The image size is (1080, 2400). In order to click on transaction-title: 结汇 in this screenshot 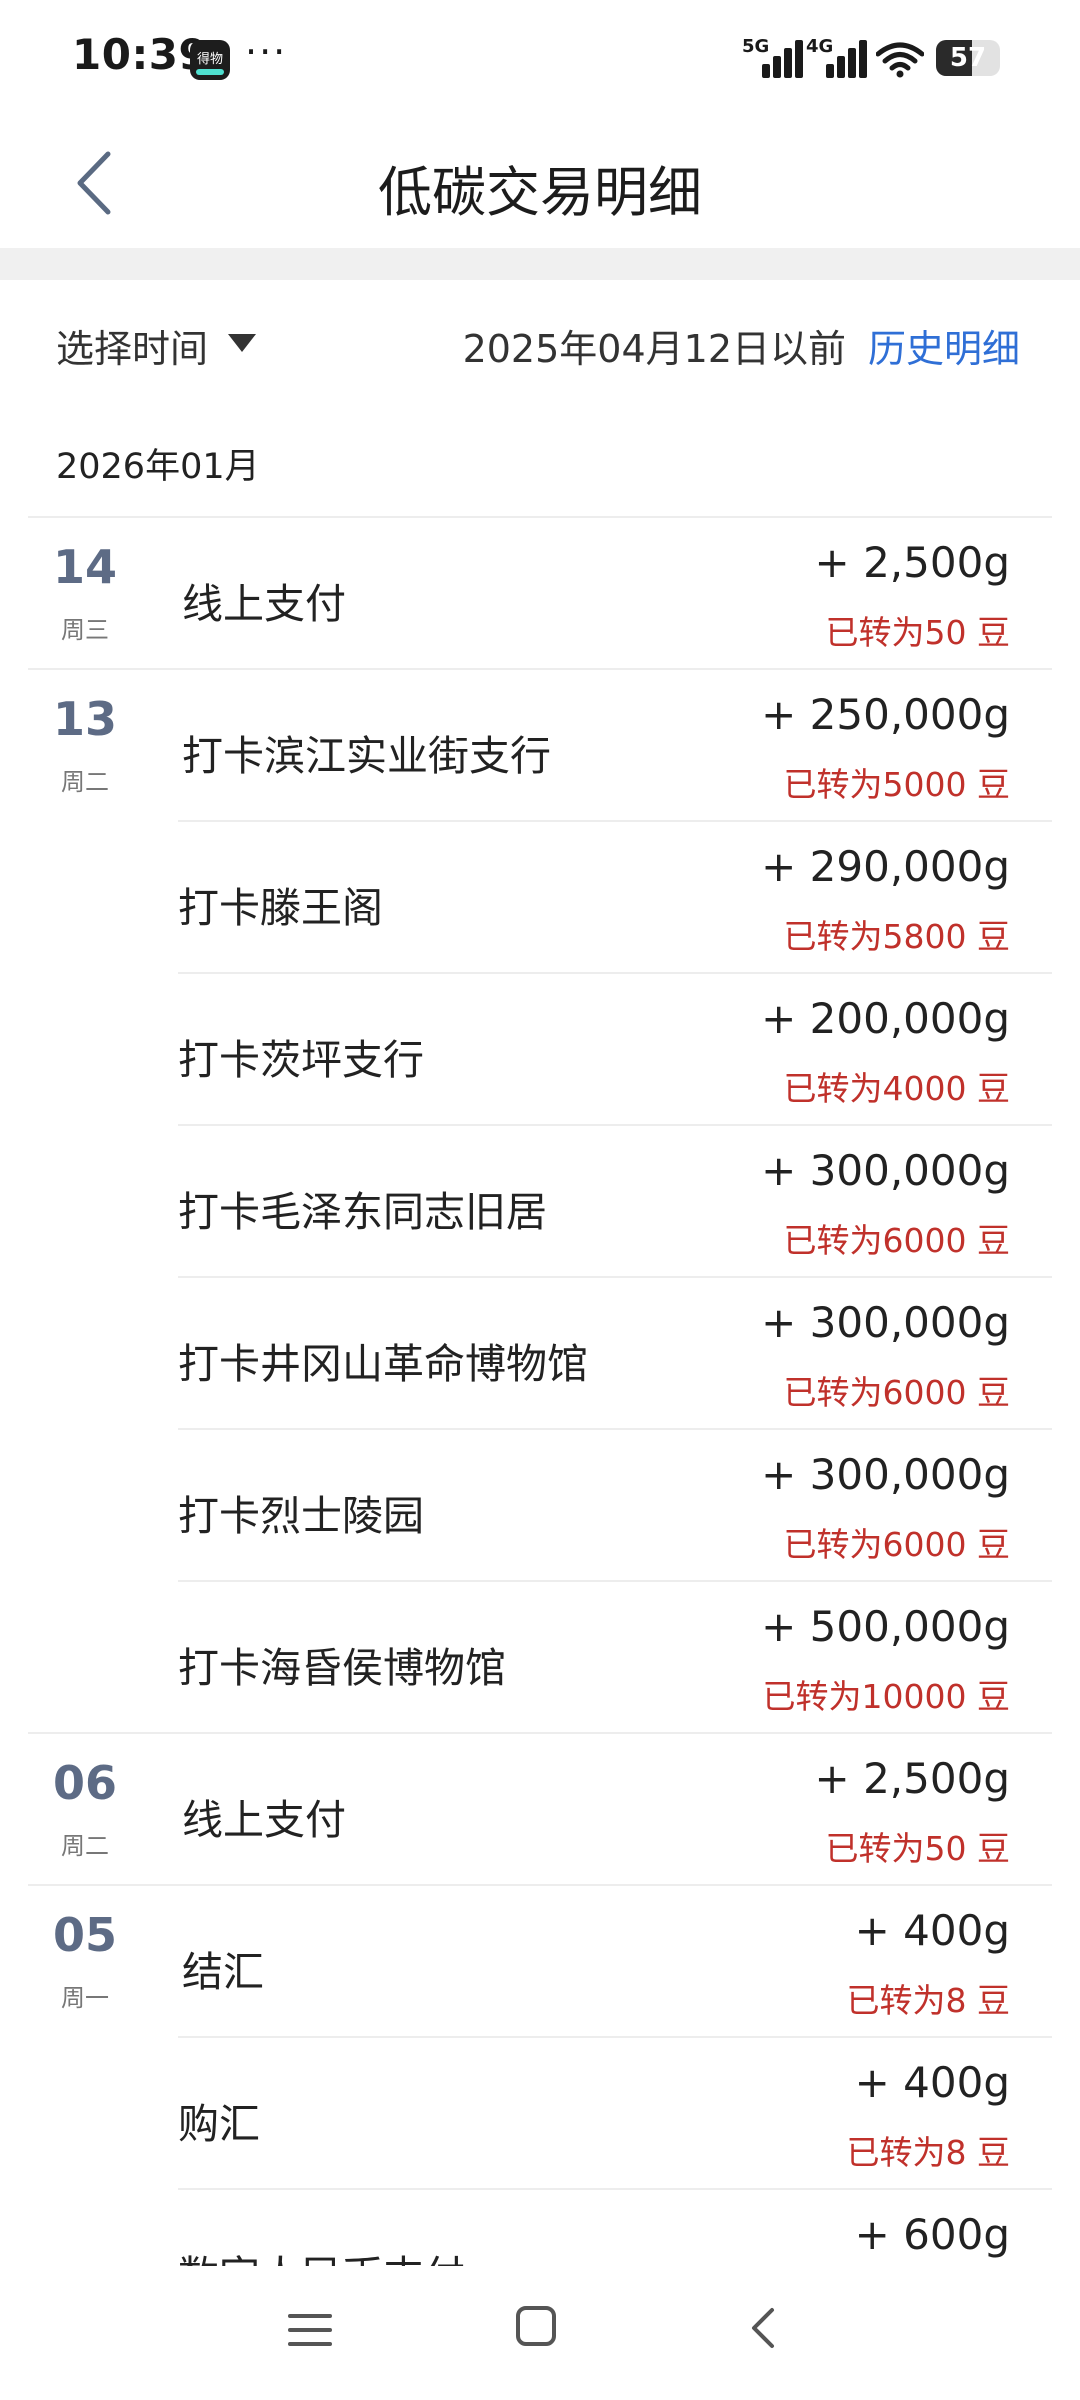, I will do `click(223, 1972)`.